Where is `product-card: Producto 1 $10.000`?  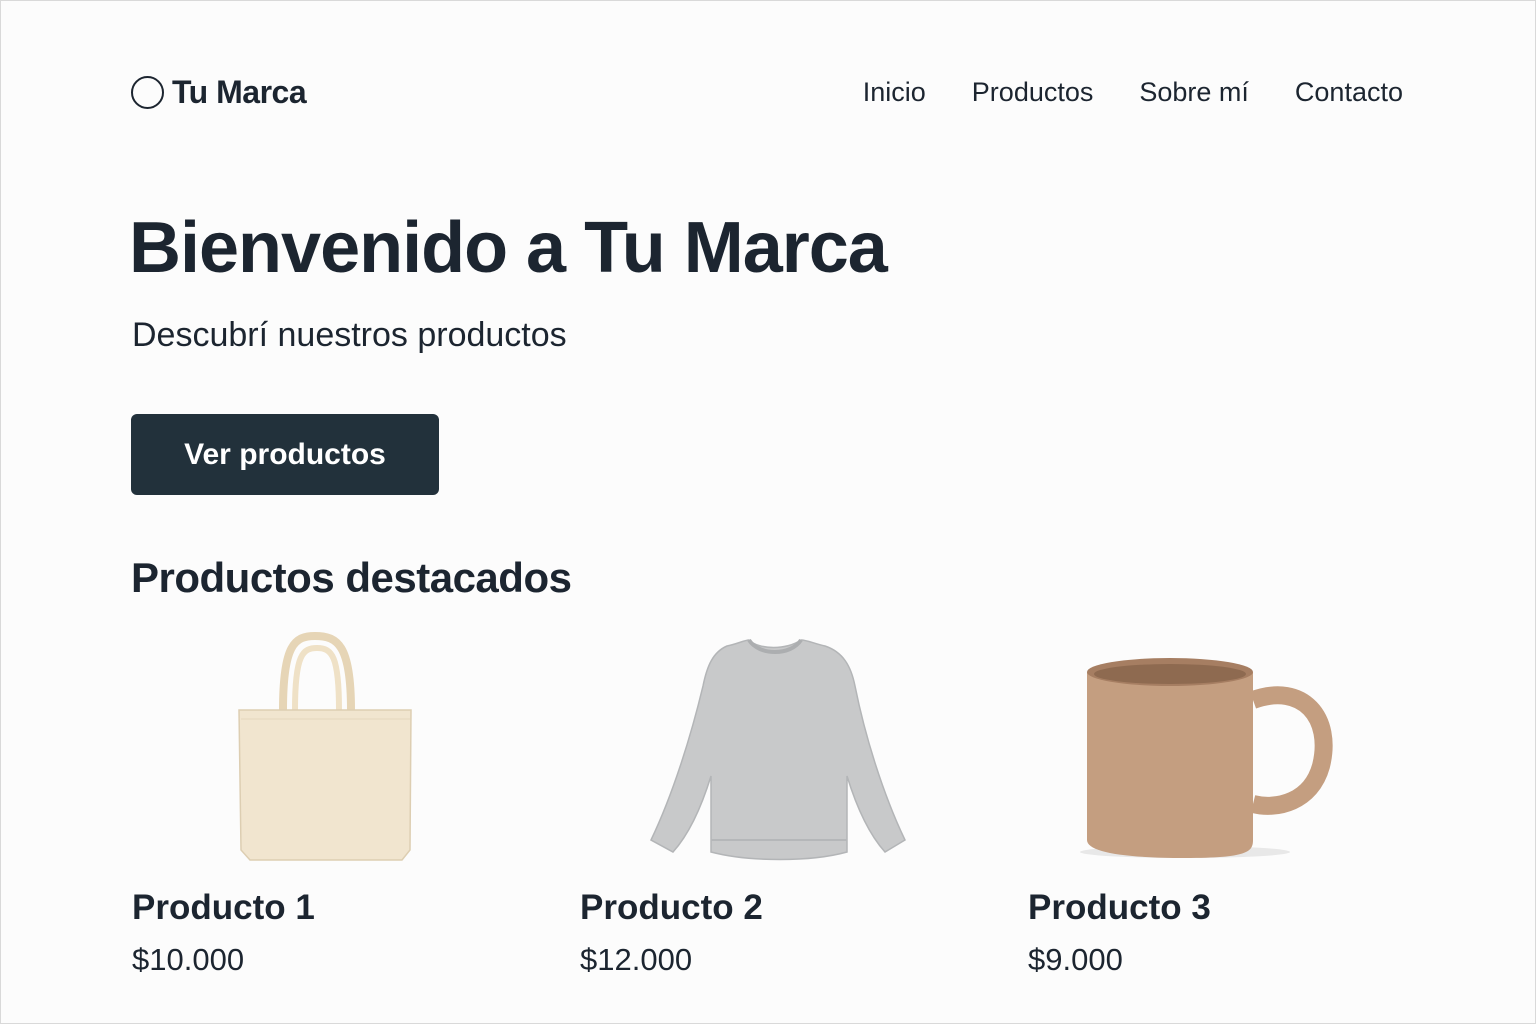 product-card: Producto 1 $10.000 is located at coordinates (351, 801).